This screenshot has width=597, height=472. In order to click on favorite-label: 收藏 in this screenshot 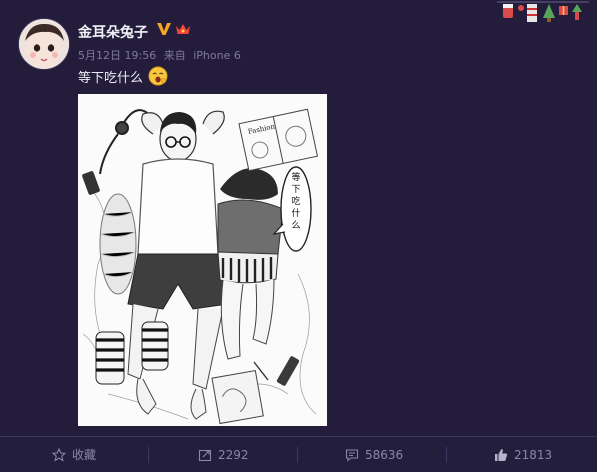, I will do `click(84, 455)`.